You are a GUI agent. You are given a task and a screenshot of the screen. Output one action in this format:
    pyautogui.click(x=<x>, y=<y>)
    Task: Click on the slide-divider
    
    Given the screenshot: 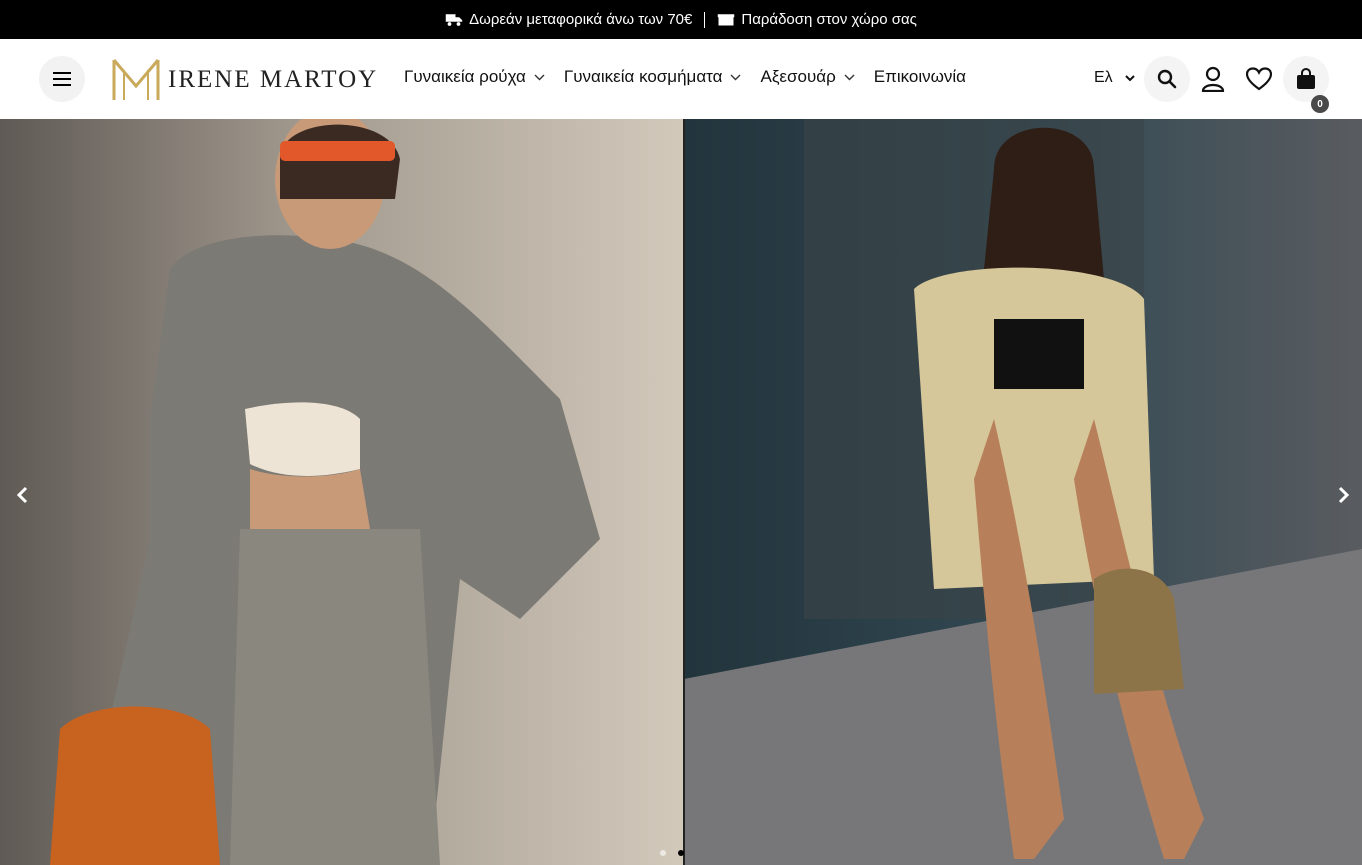 What is the action you would take?
    pyautogui.click(x=684, y=492)
    